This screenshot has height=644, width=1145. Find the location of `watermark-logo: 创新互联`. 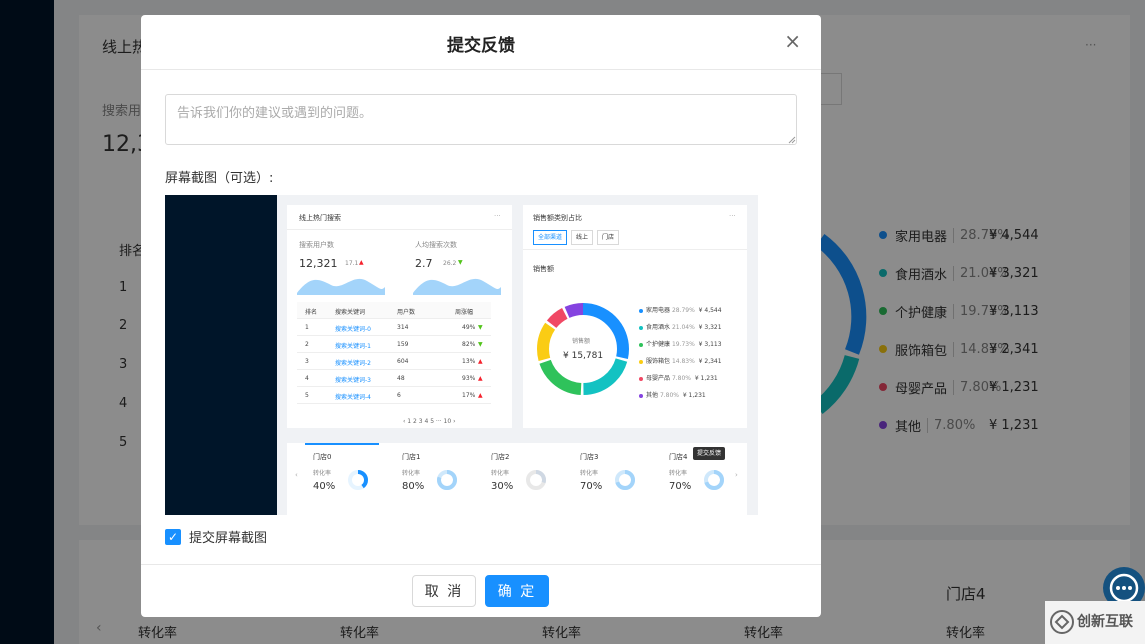

watermark-logo: 创新互联 is located at coordinates (1095, 622).